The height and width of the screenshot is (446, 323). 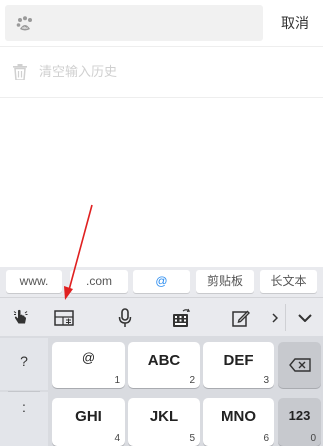 I want to click on chip-at: @, so click(x=161, y=281).